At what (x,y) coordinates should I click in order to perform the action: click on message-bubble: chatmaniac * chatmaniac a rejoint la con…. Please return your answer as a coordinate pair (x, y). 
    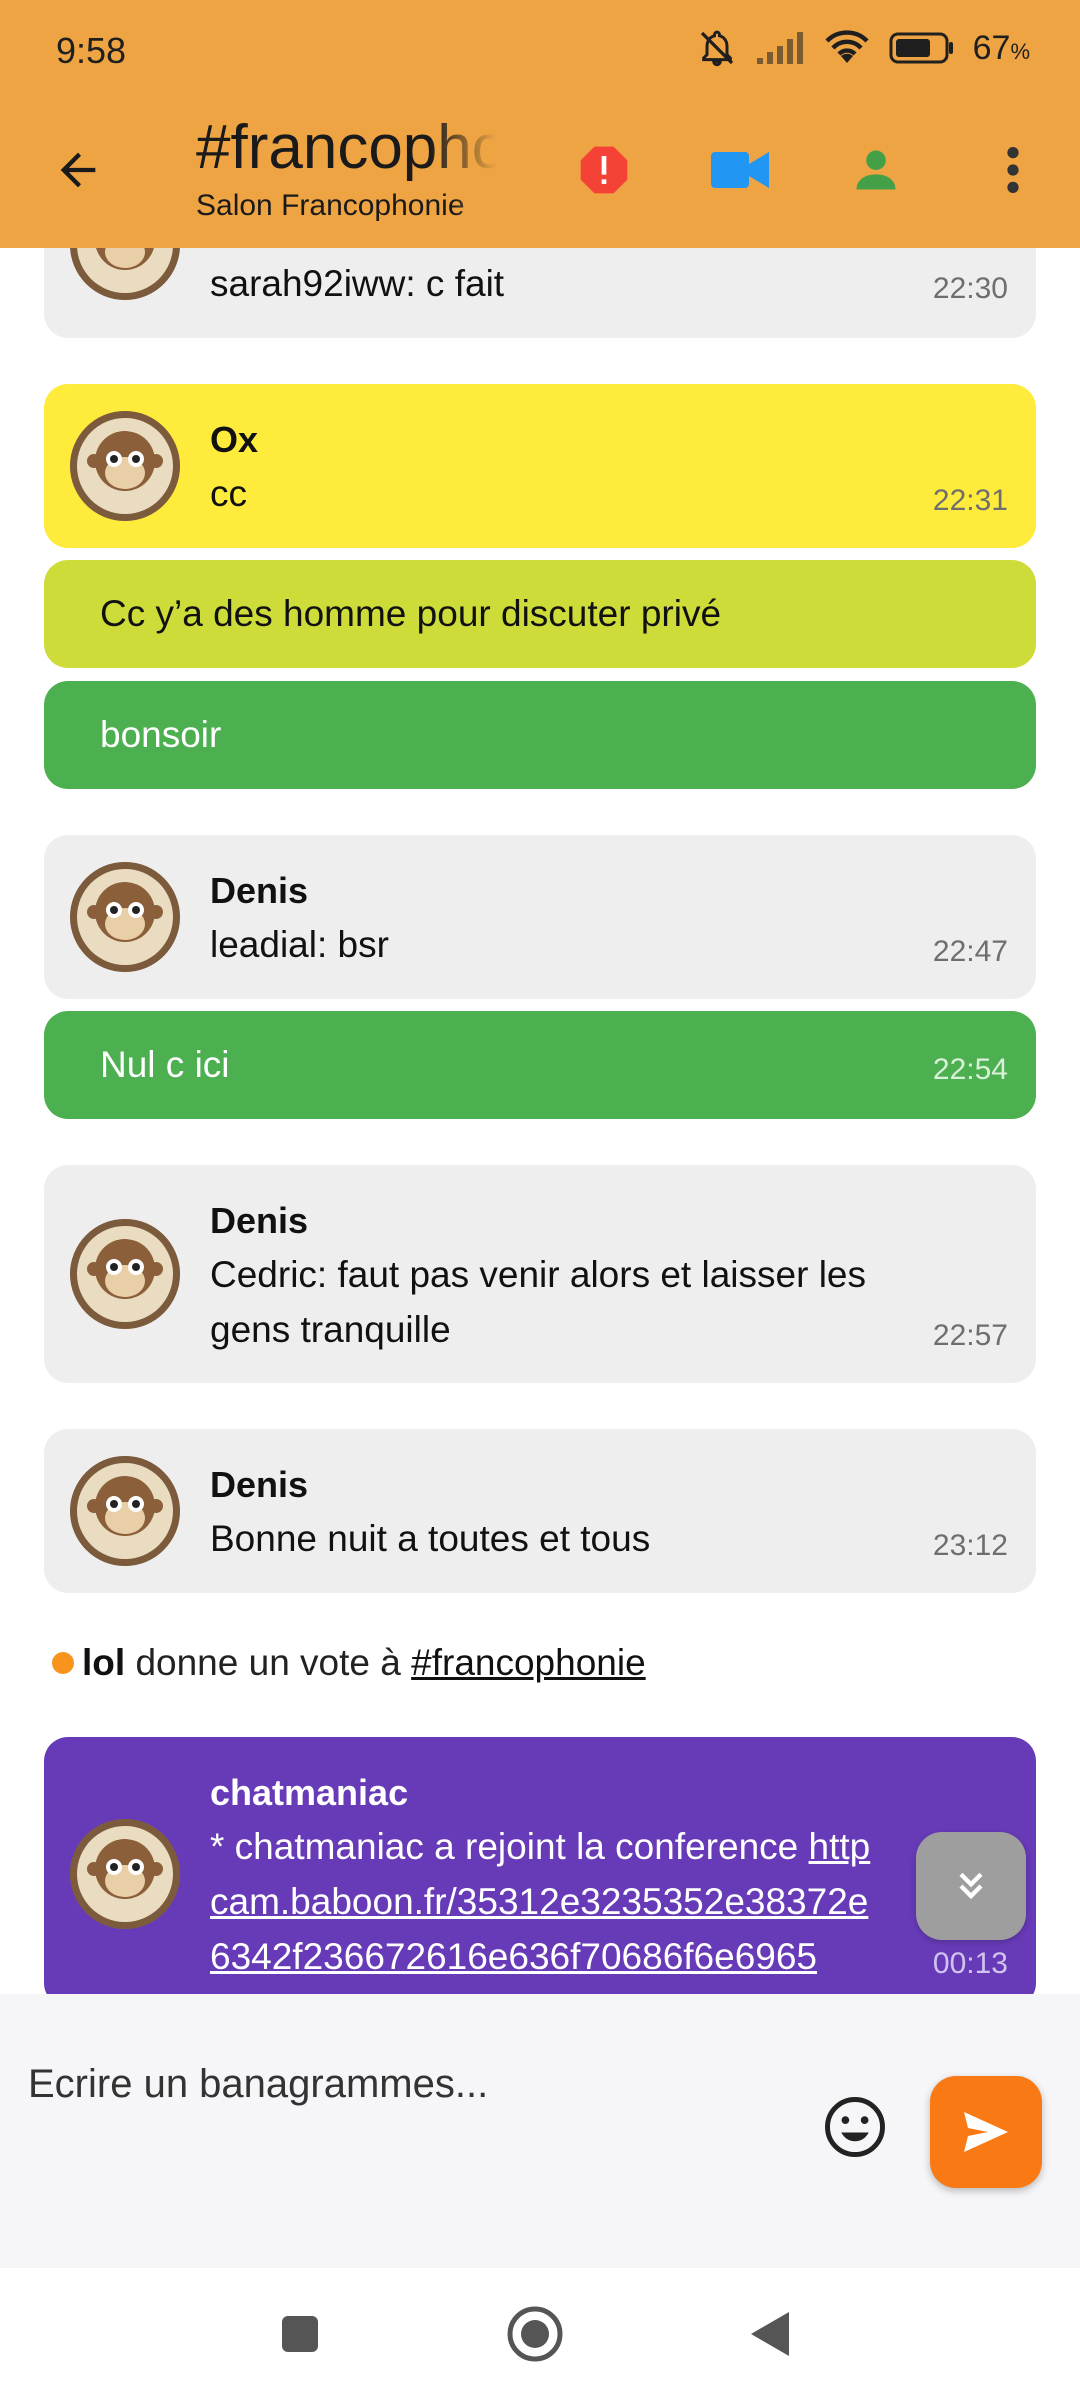
    Looking at the image, I should click on (540, 1865).